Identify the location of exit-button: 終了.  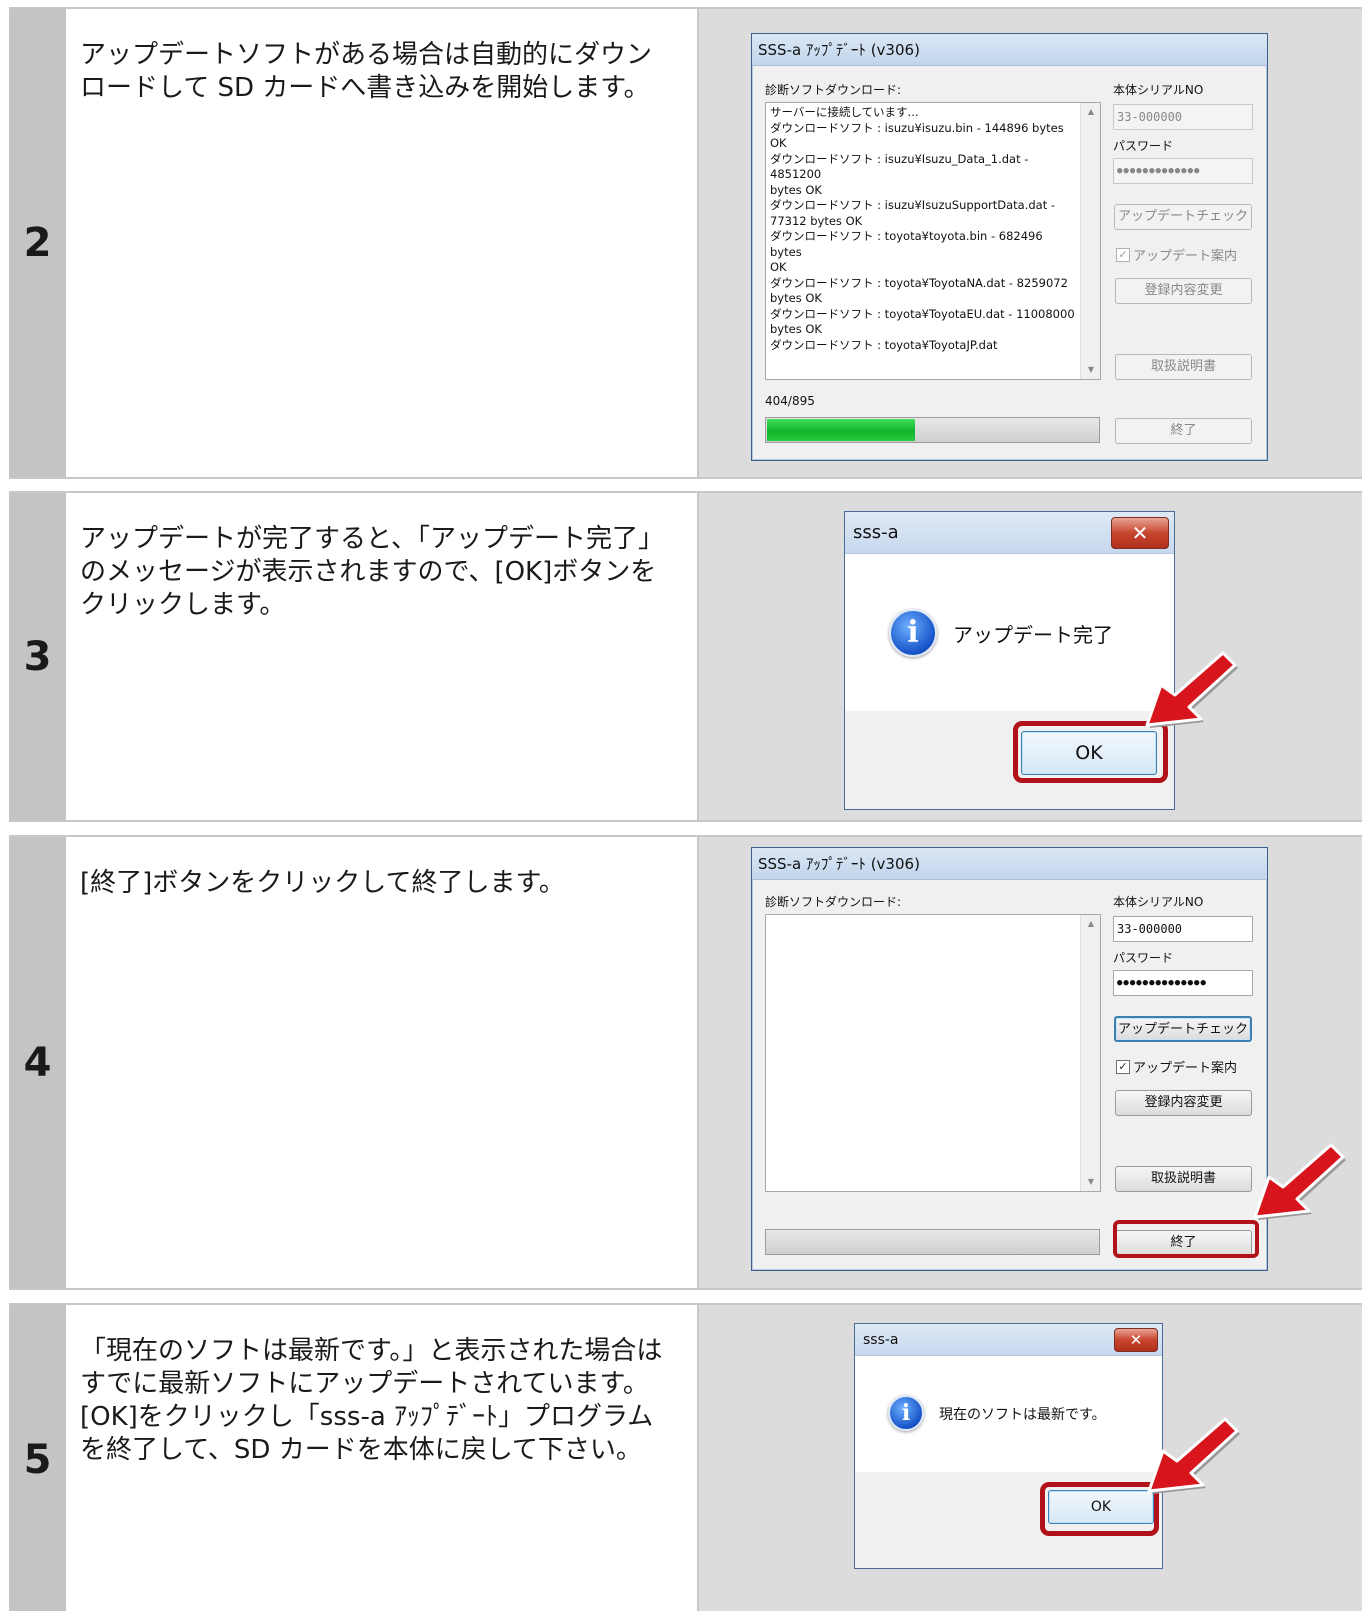
(1183, 431).